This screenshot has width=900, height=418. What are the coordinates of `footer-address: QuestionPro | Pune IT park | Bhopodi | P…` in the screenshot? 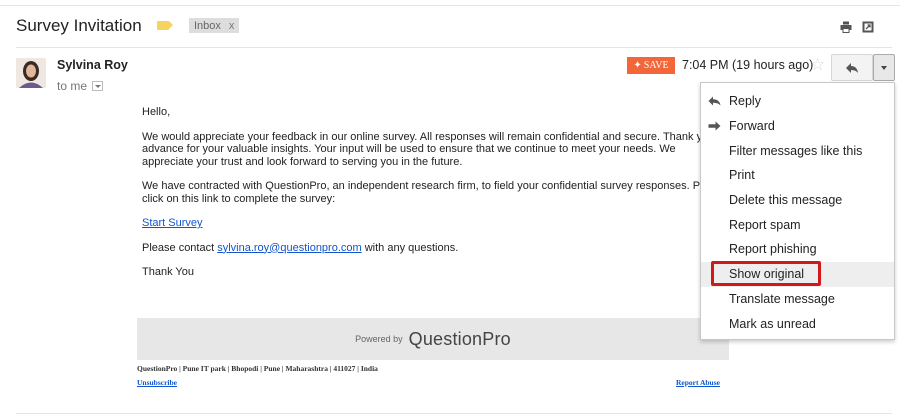 It's located at (257, 368).